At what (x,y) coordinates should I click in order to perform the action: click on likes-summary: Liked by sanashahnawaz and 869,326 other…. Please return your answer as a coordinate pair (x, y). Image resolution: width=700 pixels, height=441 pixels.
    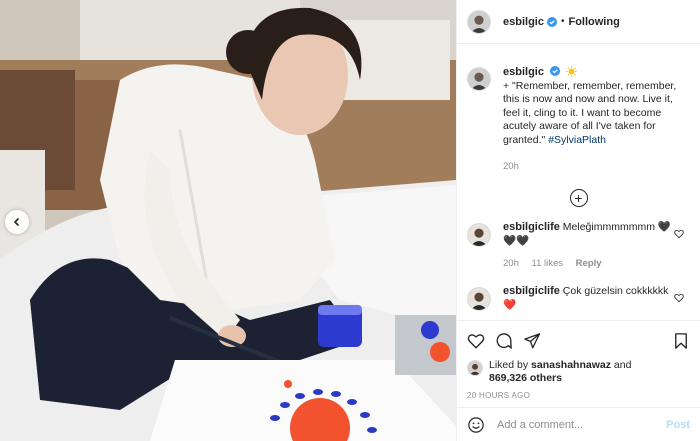
    Looking at the image, I should click on (578, 372).